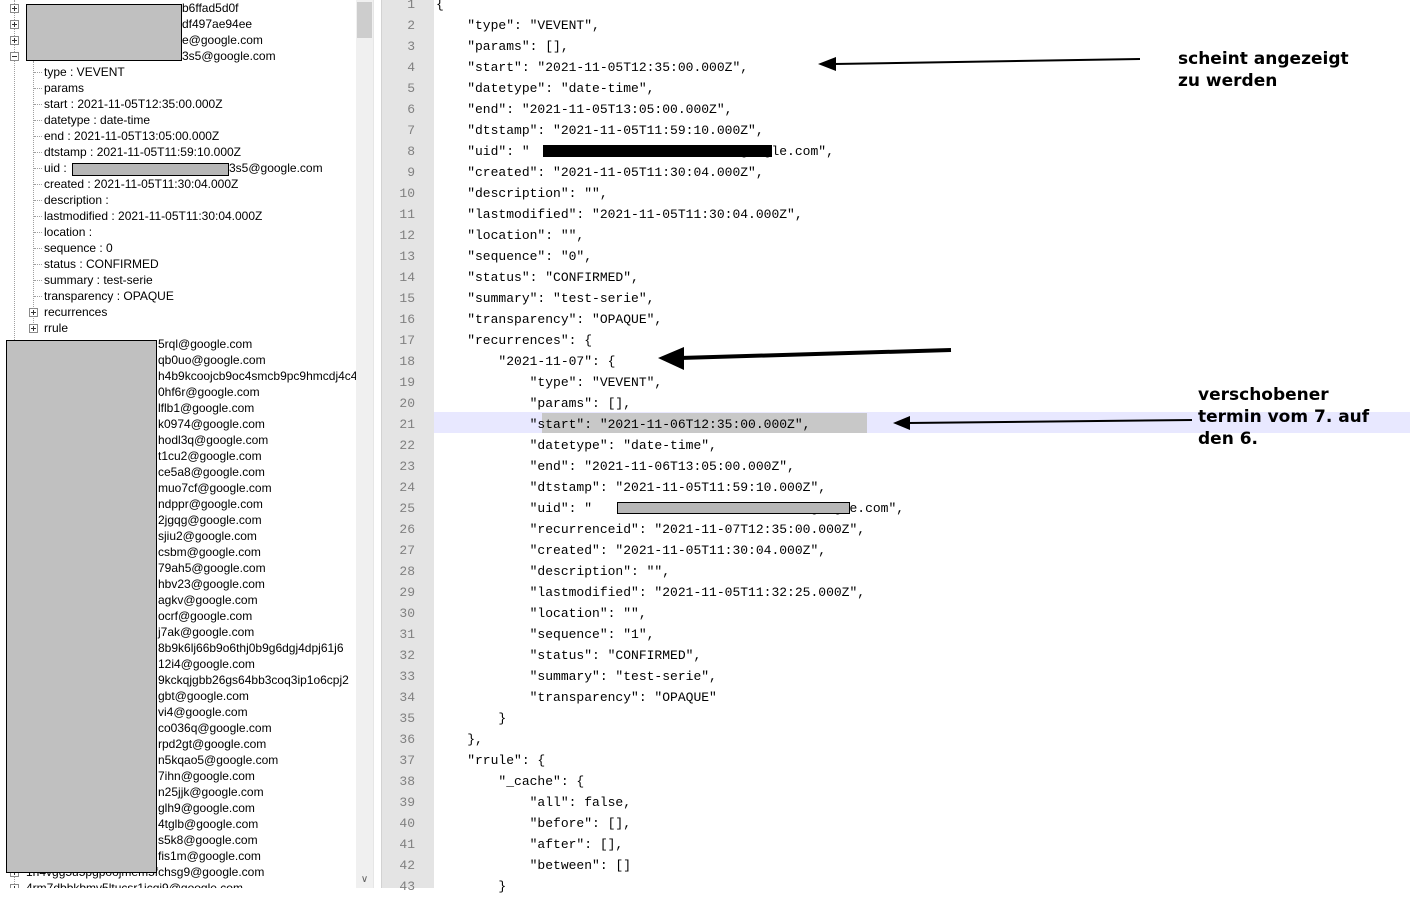 The height and width of the screenshot is (897, 1410). Describe the element at coordinates (212, 360) in the screenshot. I see `tree-node: qb0uo@google.com` at that location.